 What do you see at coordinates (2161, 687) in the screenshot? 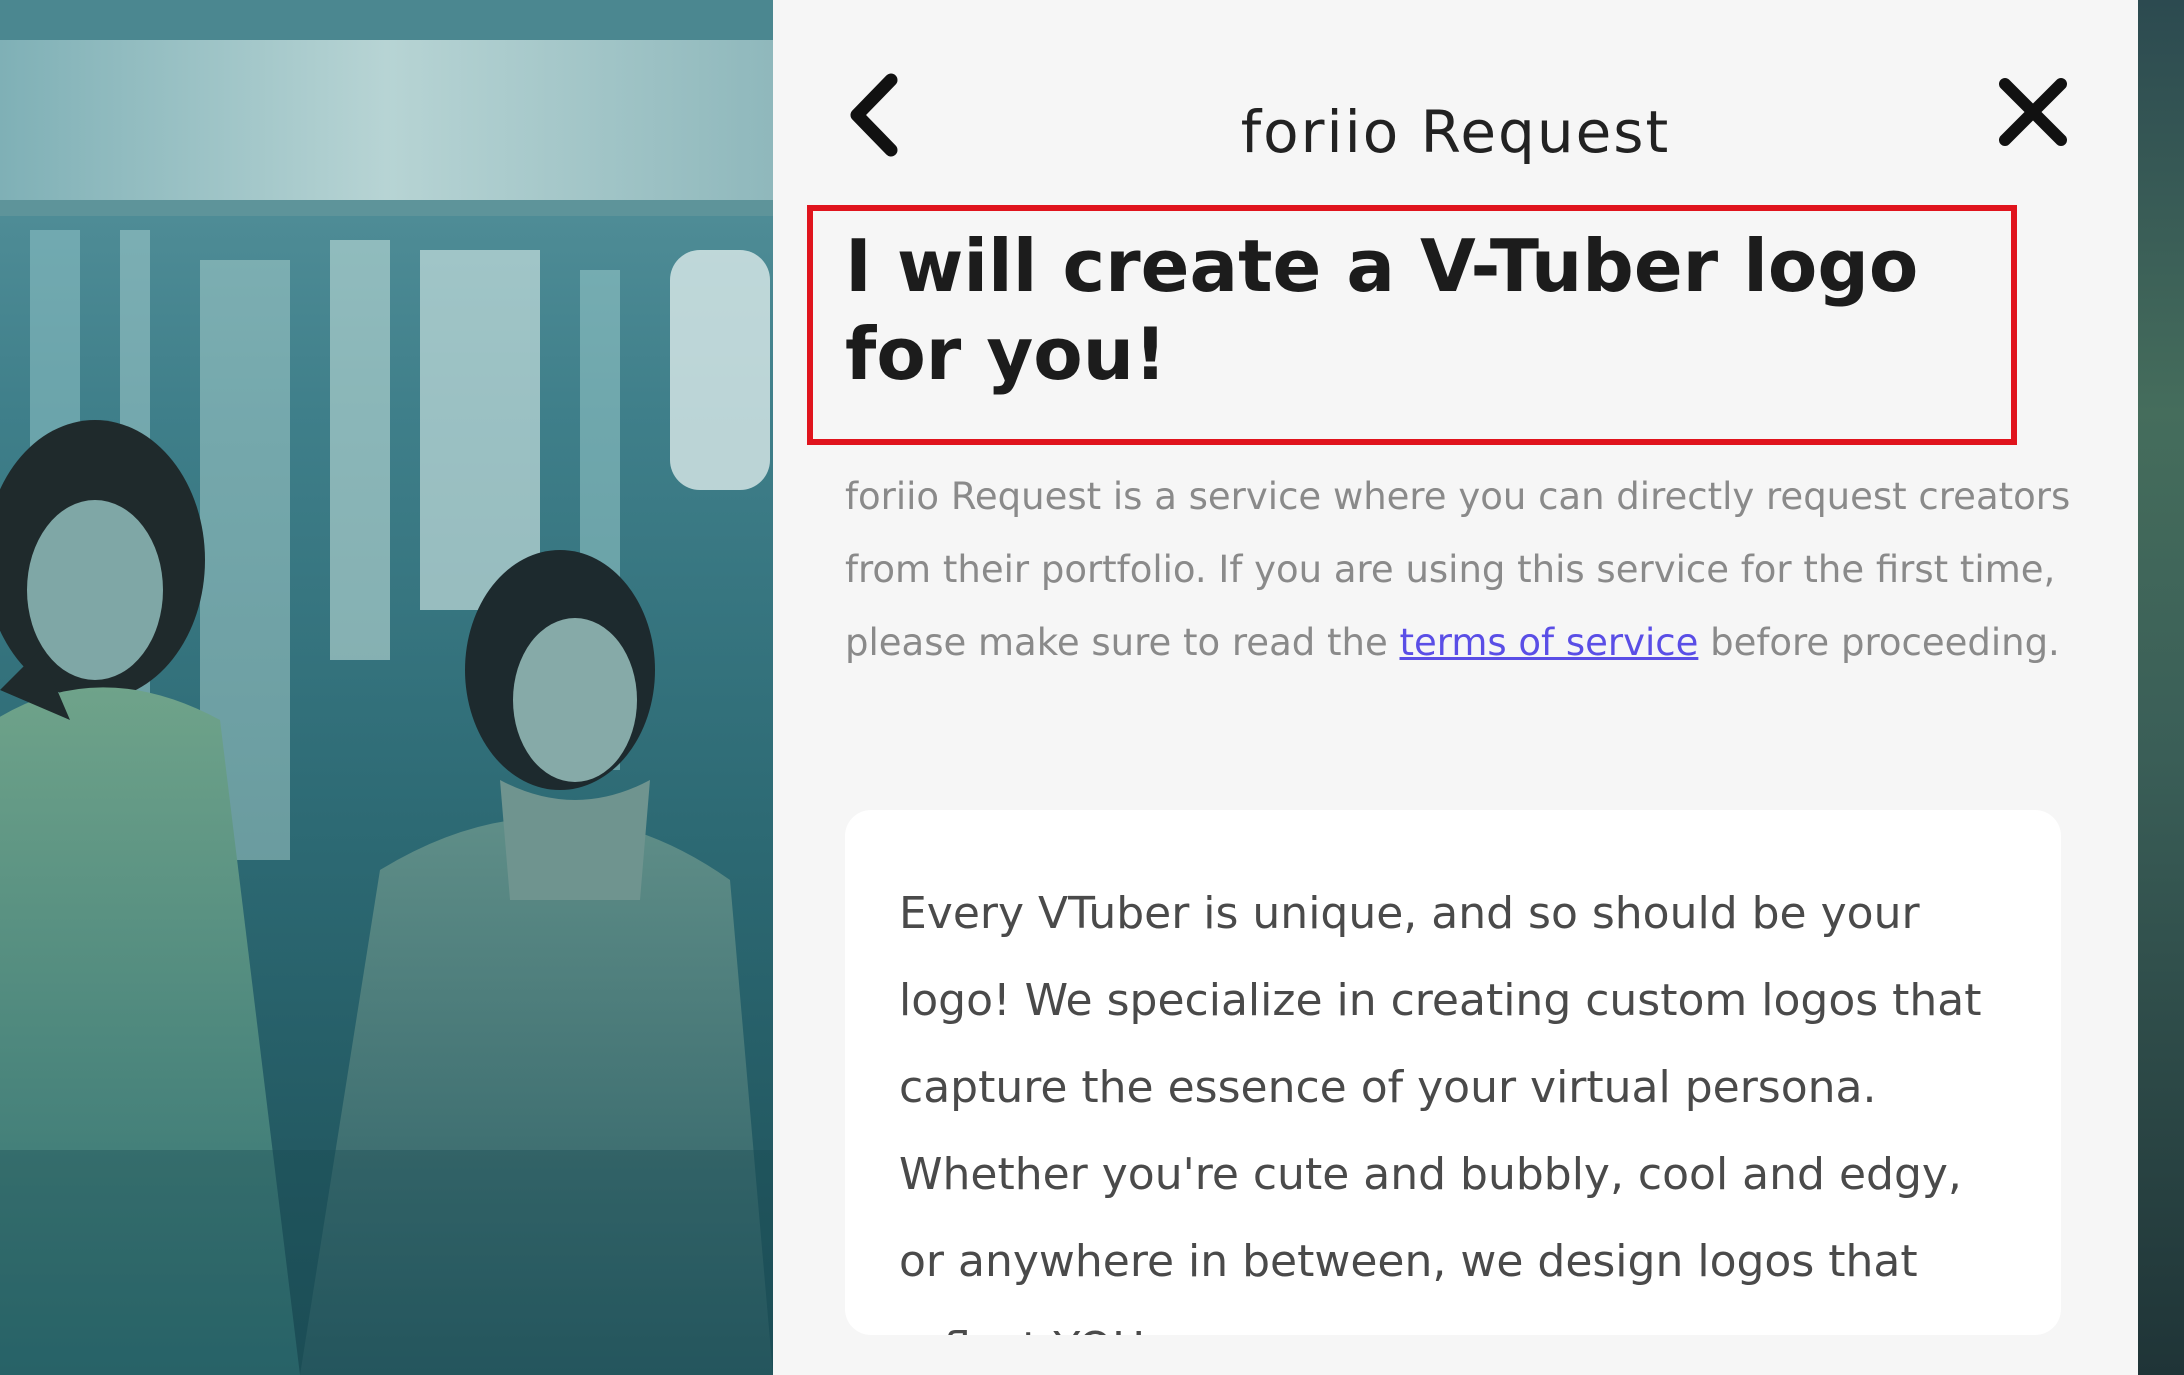
I see `background-edge` at bounding box center [2161, 687].